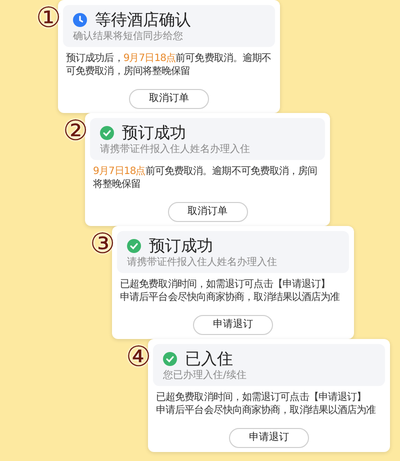 The height and width of the screenshot is (461, 400). What do you see at coordinates (205, 178) in the screenshot?
I see `notice-text: 9月7日18点前可免费取消。逾期不可免费取消，房间将整晚保留` at bounding box center [205, 178].